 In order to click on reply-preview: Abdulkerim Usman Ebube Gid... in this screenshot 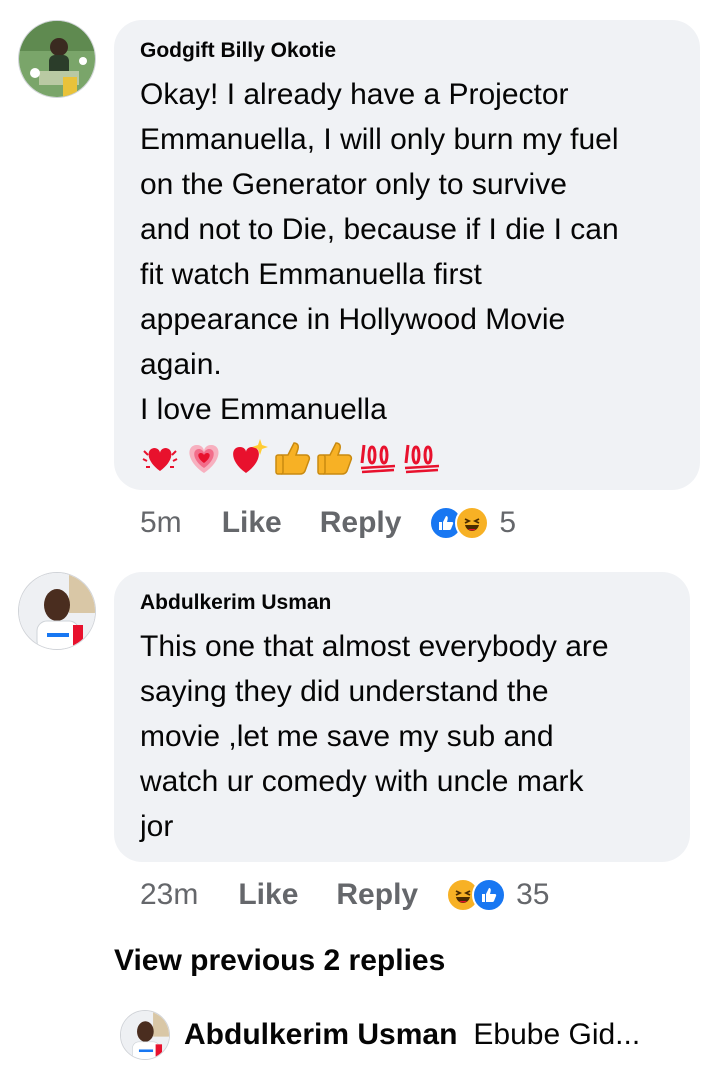, I will do `click(400, 1035)`.